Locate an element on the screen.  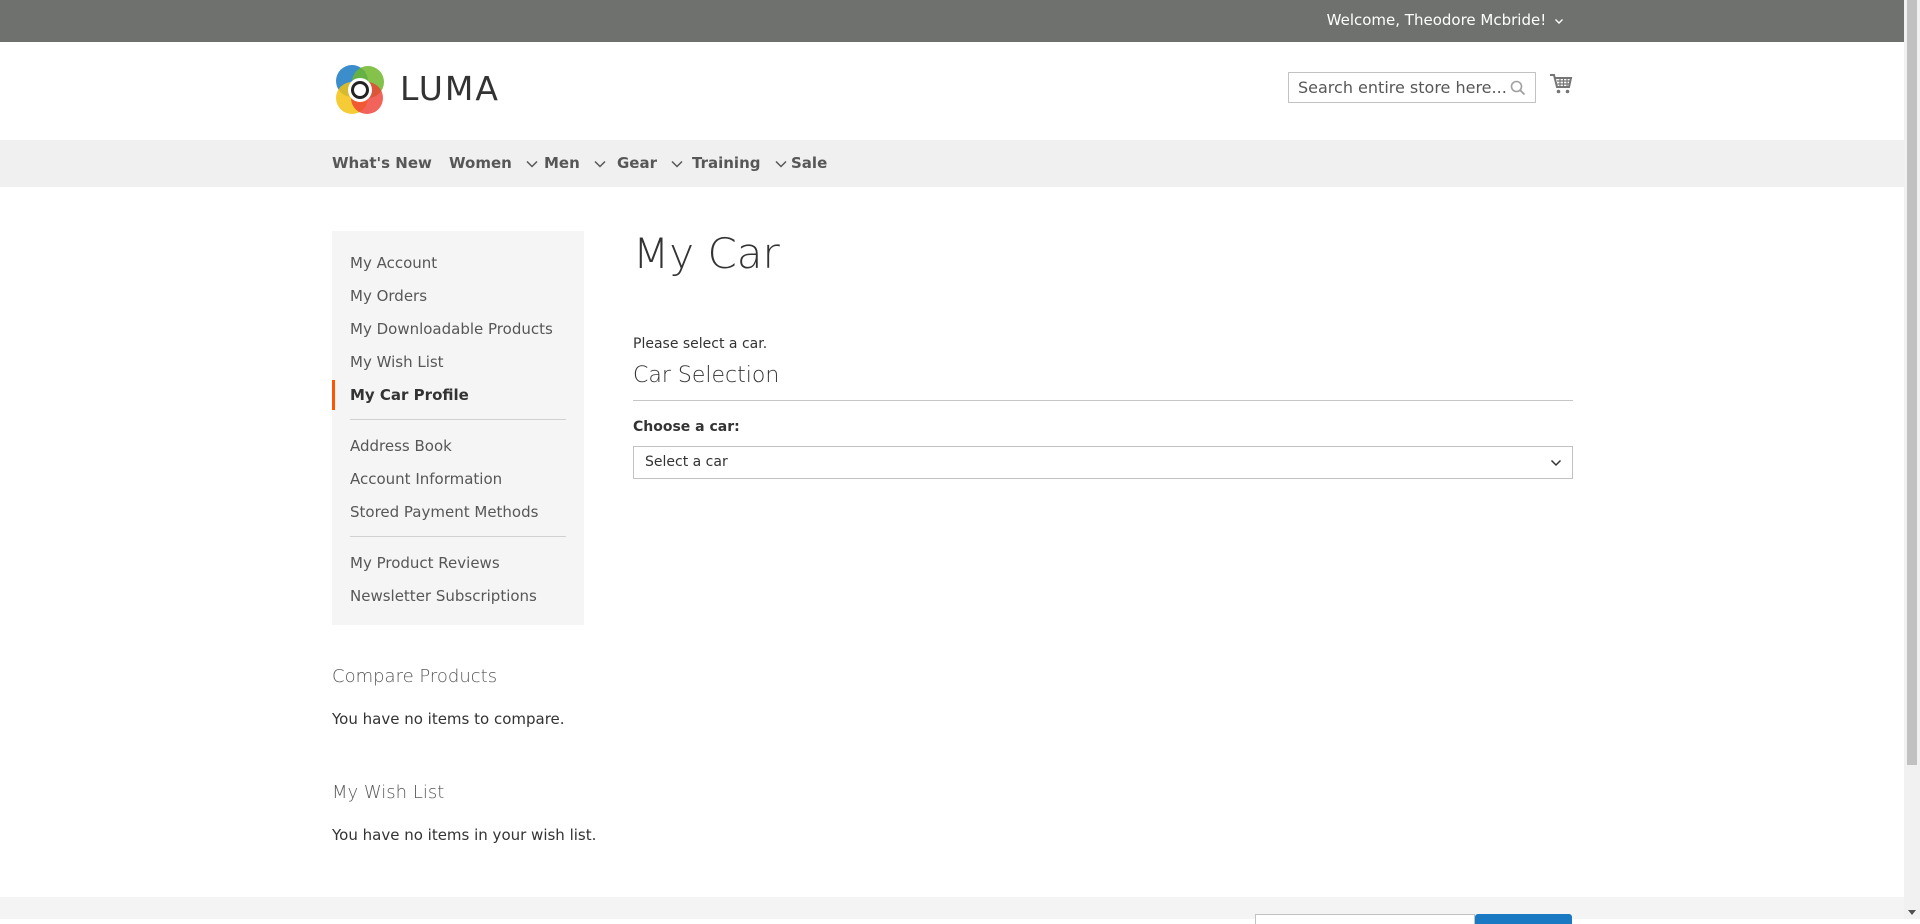
logo-text: LUMA is located at coordinates (450, 88).